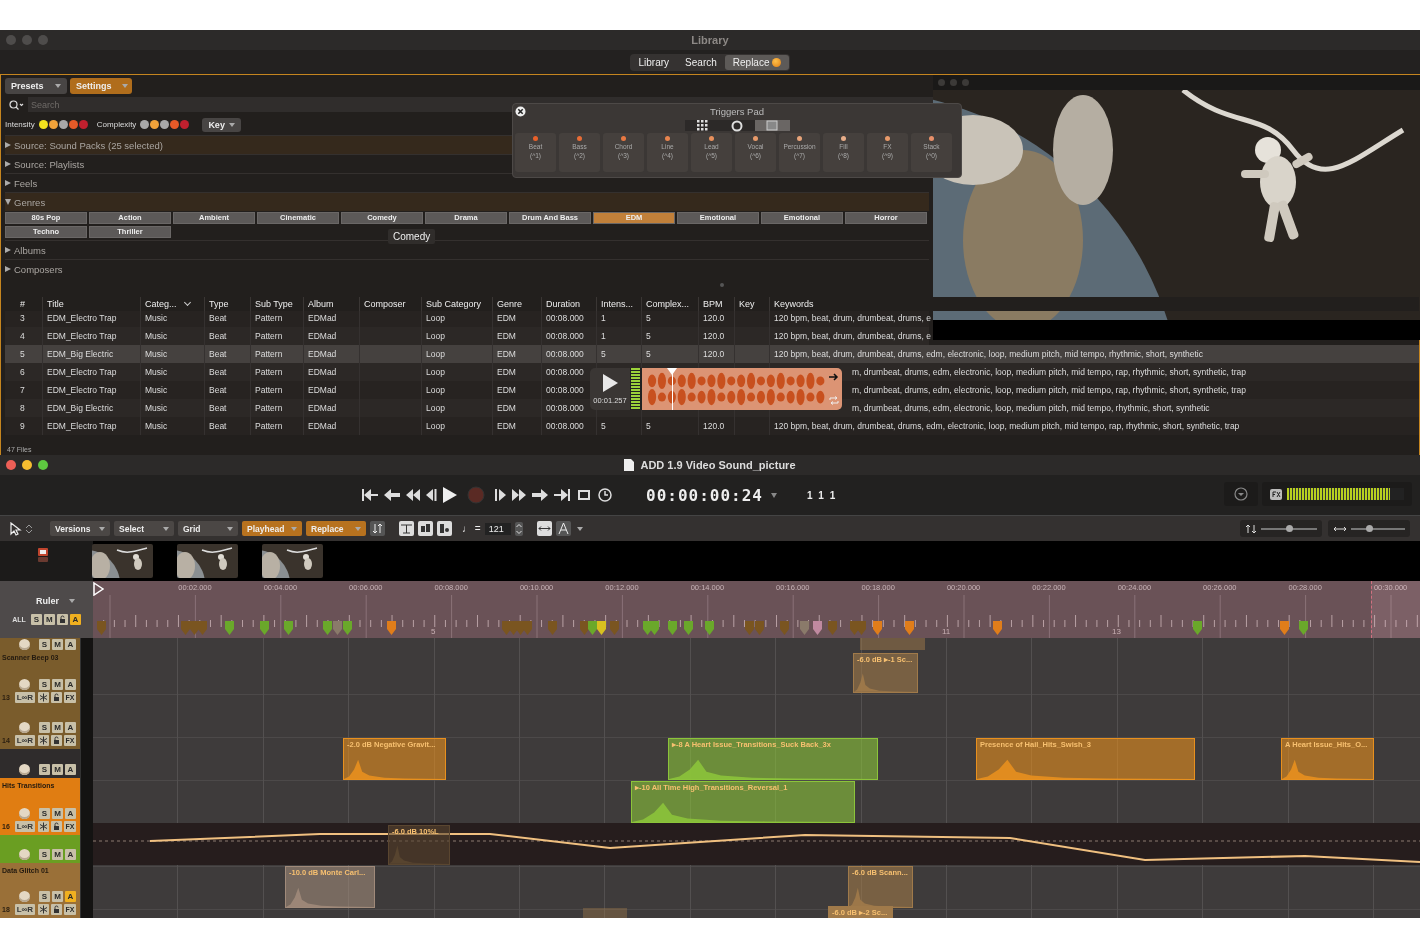 The image size is (1420, 946). What do you see at coordinates (22, 426) in the screenshot?
I see `table-cell: 9` at bounding box center [22, 426].